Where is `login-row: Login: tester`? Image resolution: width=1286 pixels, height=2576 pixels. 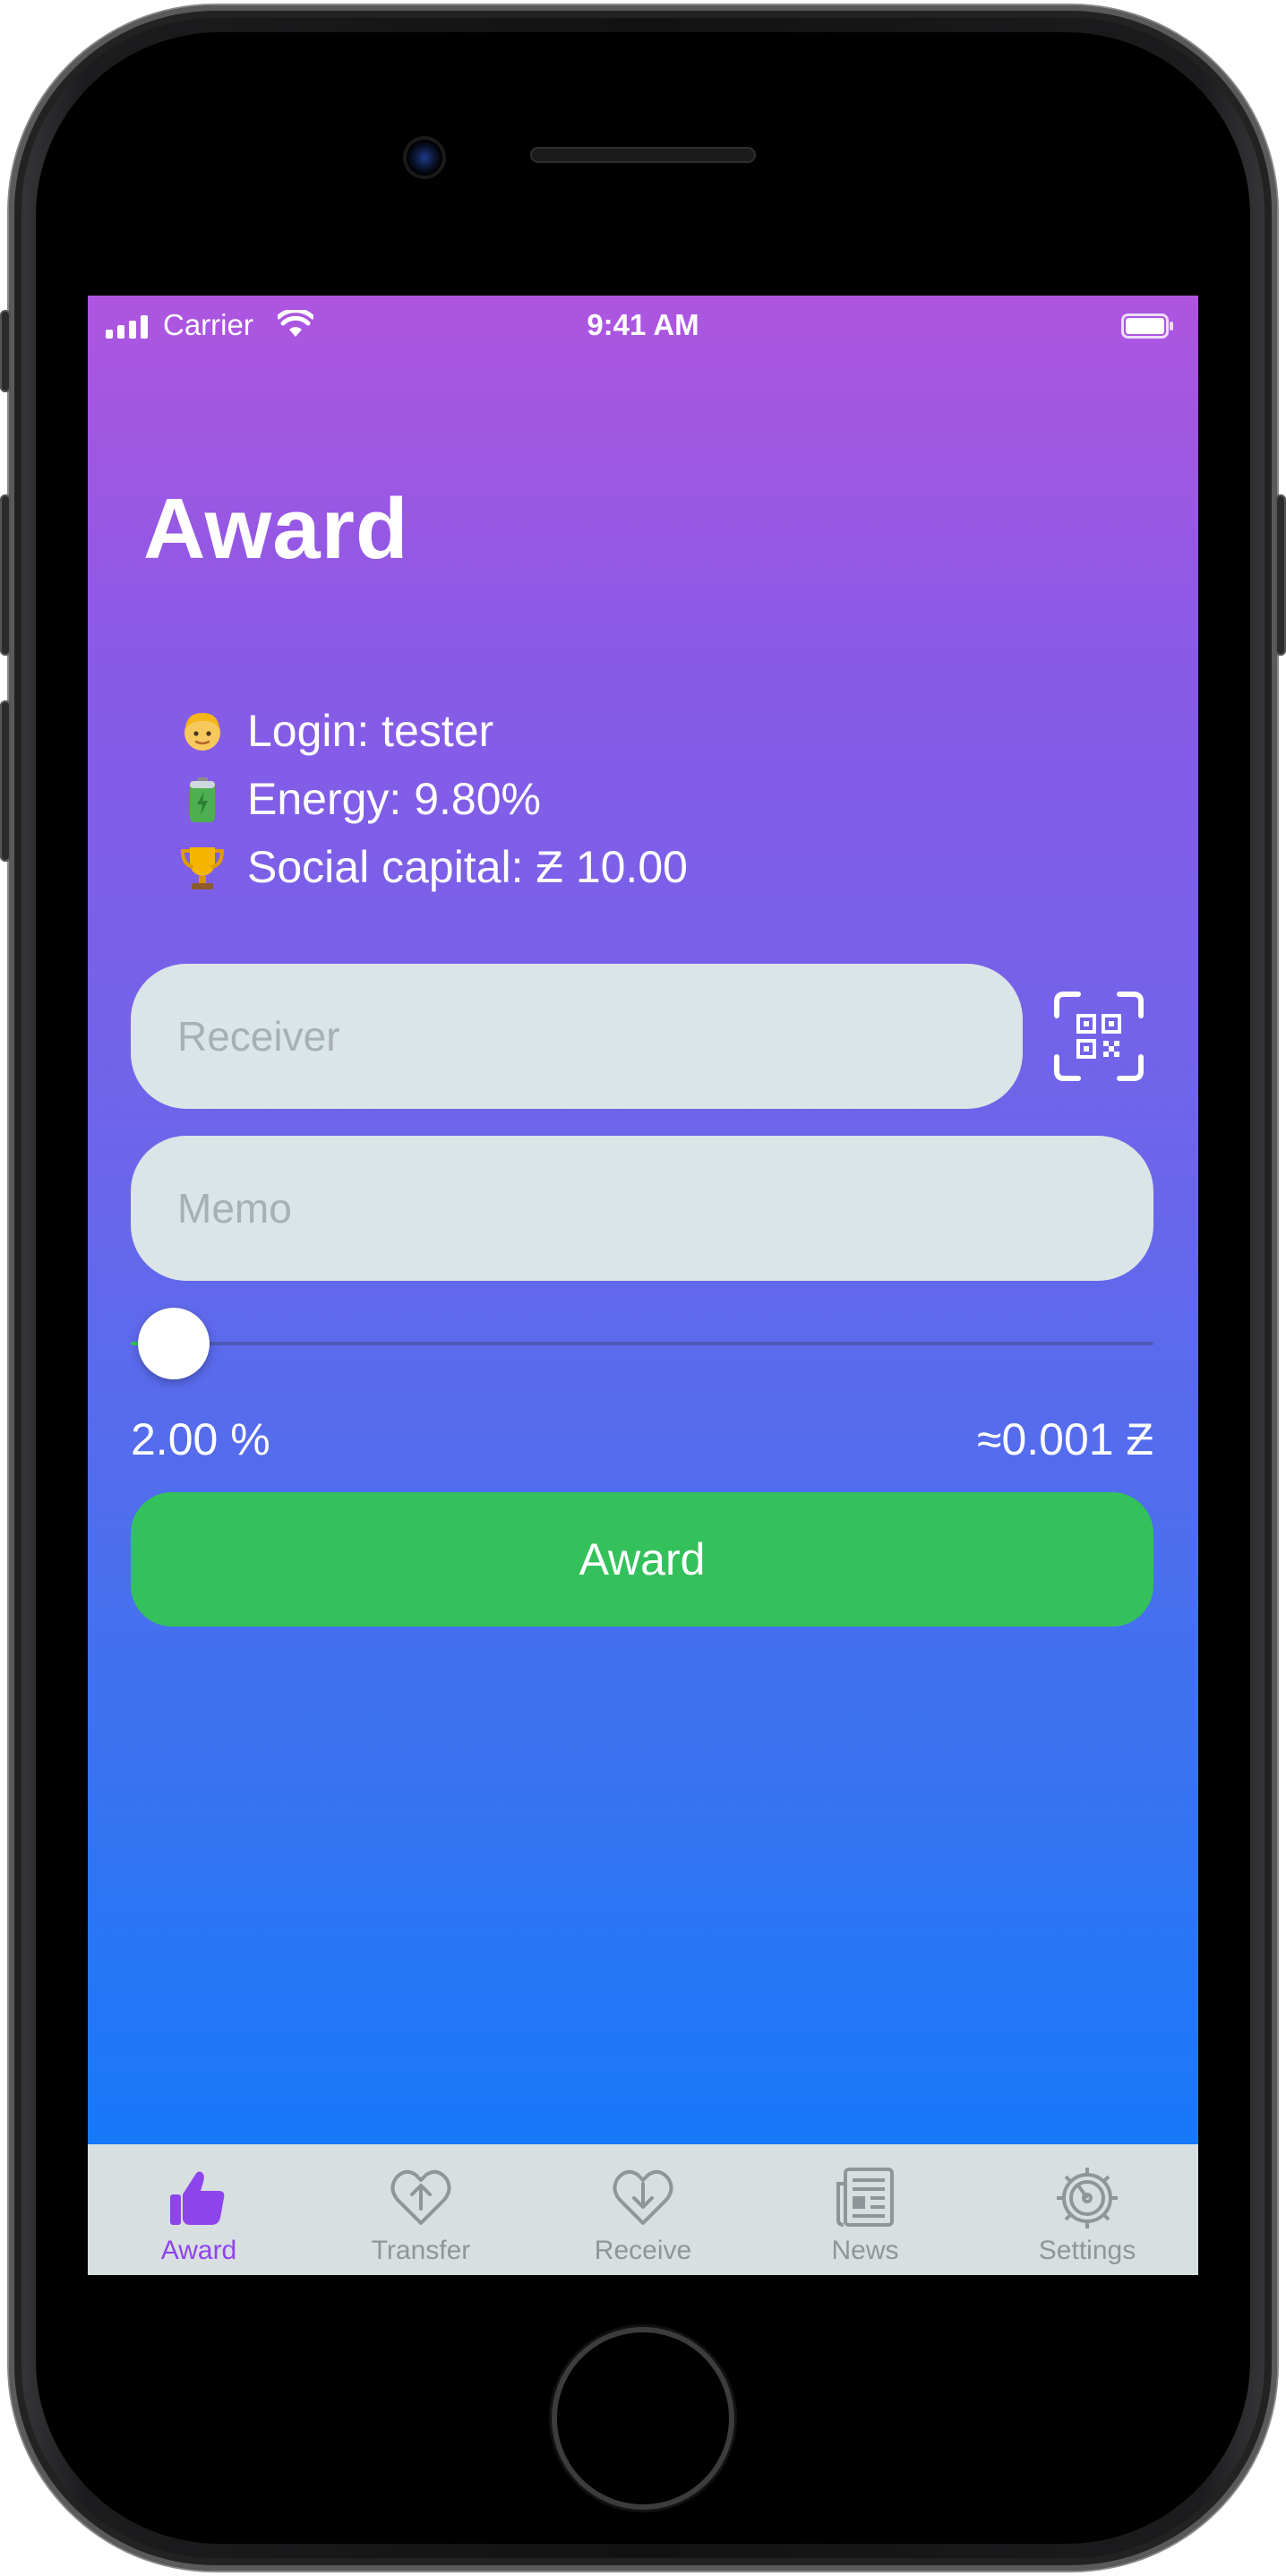 login-row: Login: tester is located at coordinates (433, 731).